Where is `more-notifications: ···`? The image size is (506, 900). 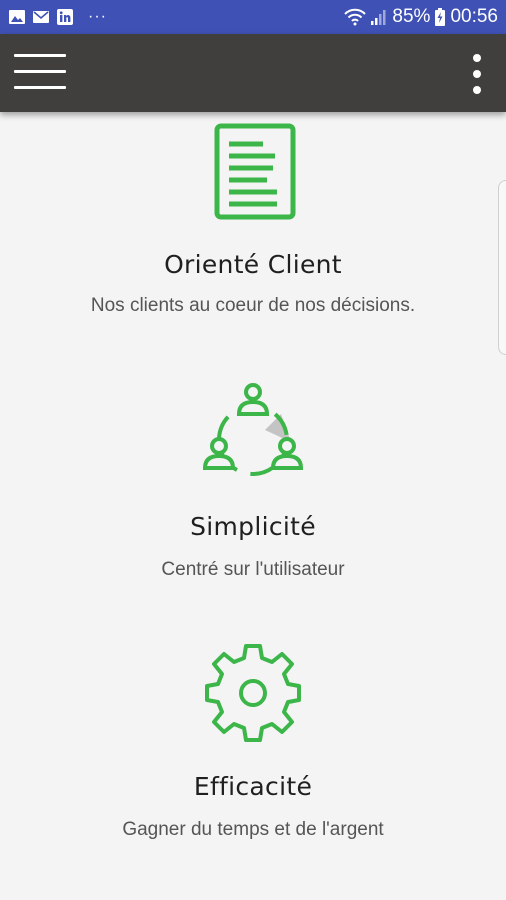 more-notifications: ··· is located at coordinates (97, 16).